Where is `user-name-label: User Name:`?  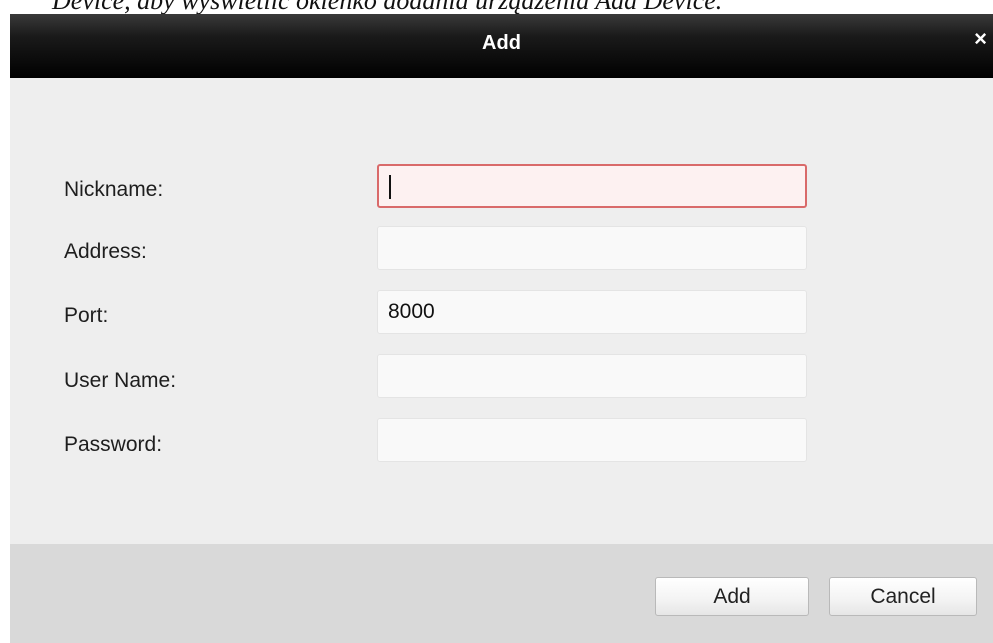 user-name-label: User Name: is located at coordinates (120, 380).